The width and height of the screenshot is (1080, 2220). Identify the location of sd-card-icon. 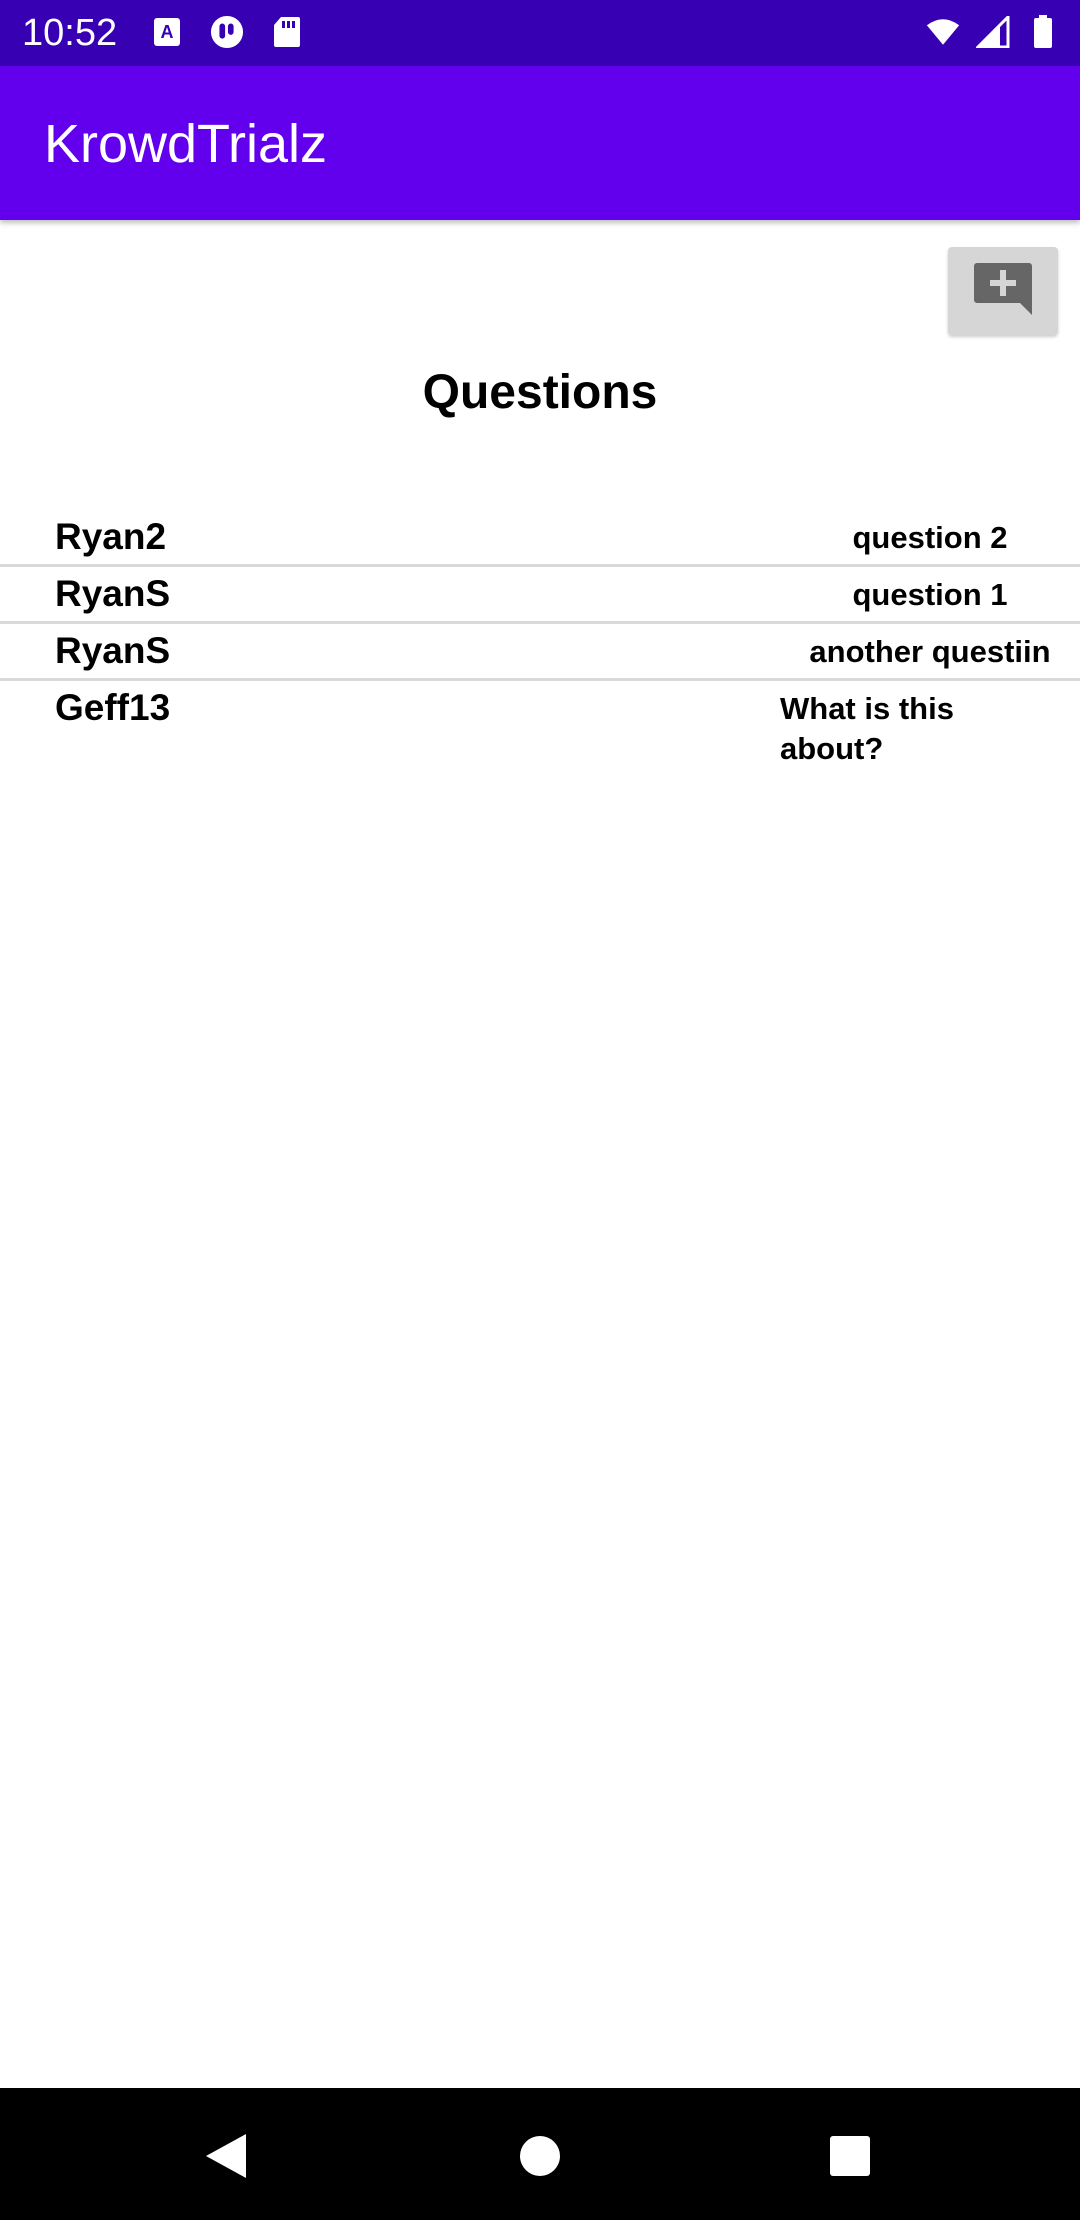
(287, 32).